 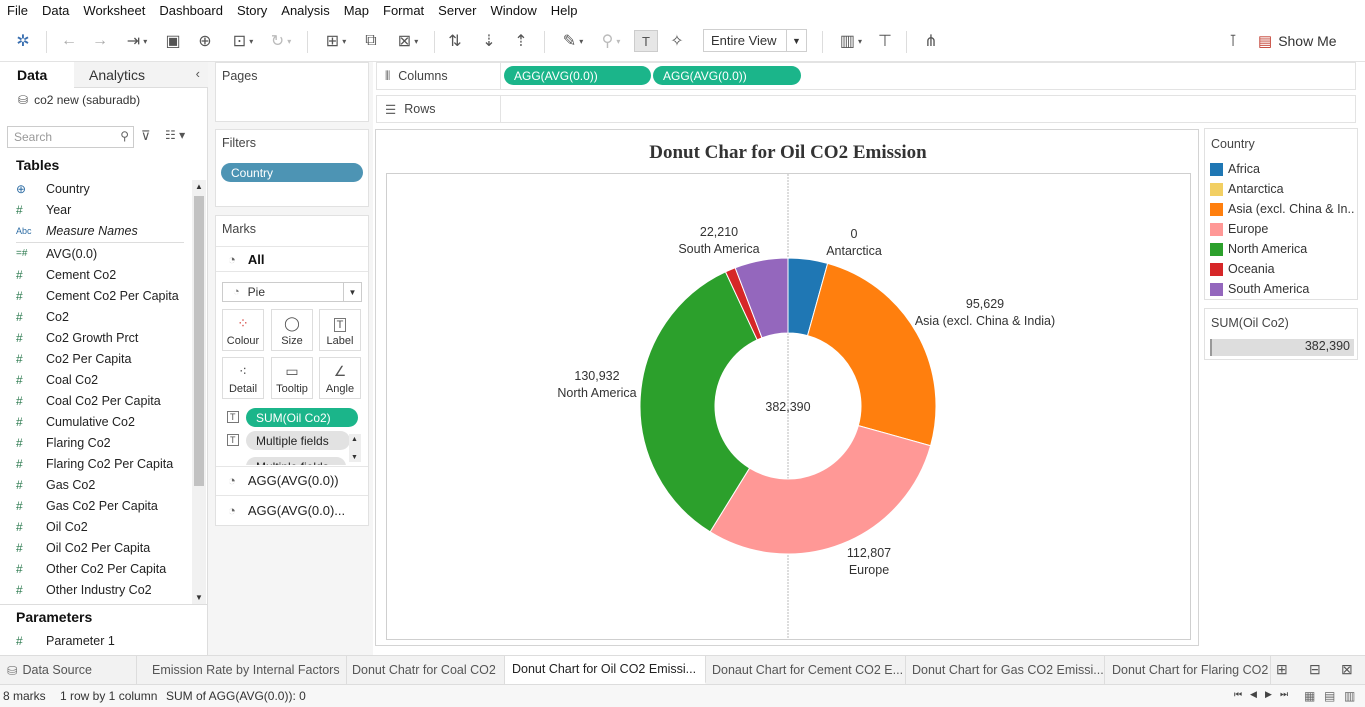 What do you see at coordinates (252, 11) in the screenshot?
I see `menu-story: Story` at bounding box center [252, 11].